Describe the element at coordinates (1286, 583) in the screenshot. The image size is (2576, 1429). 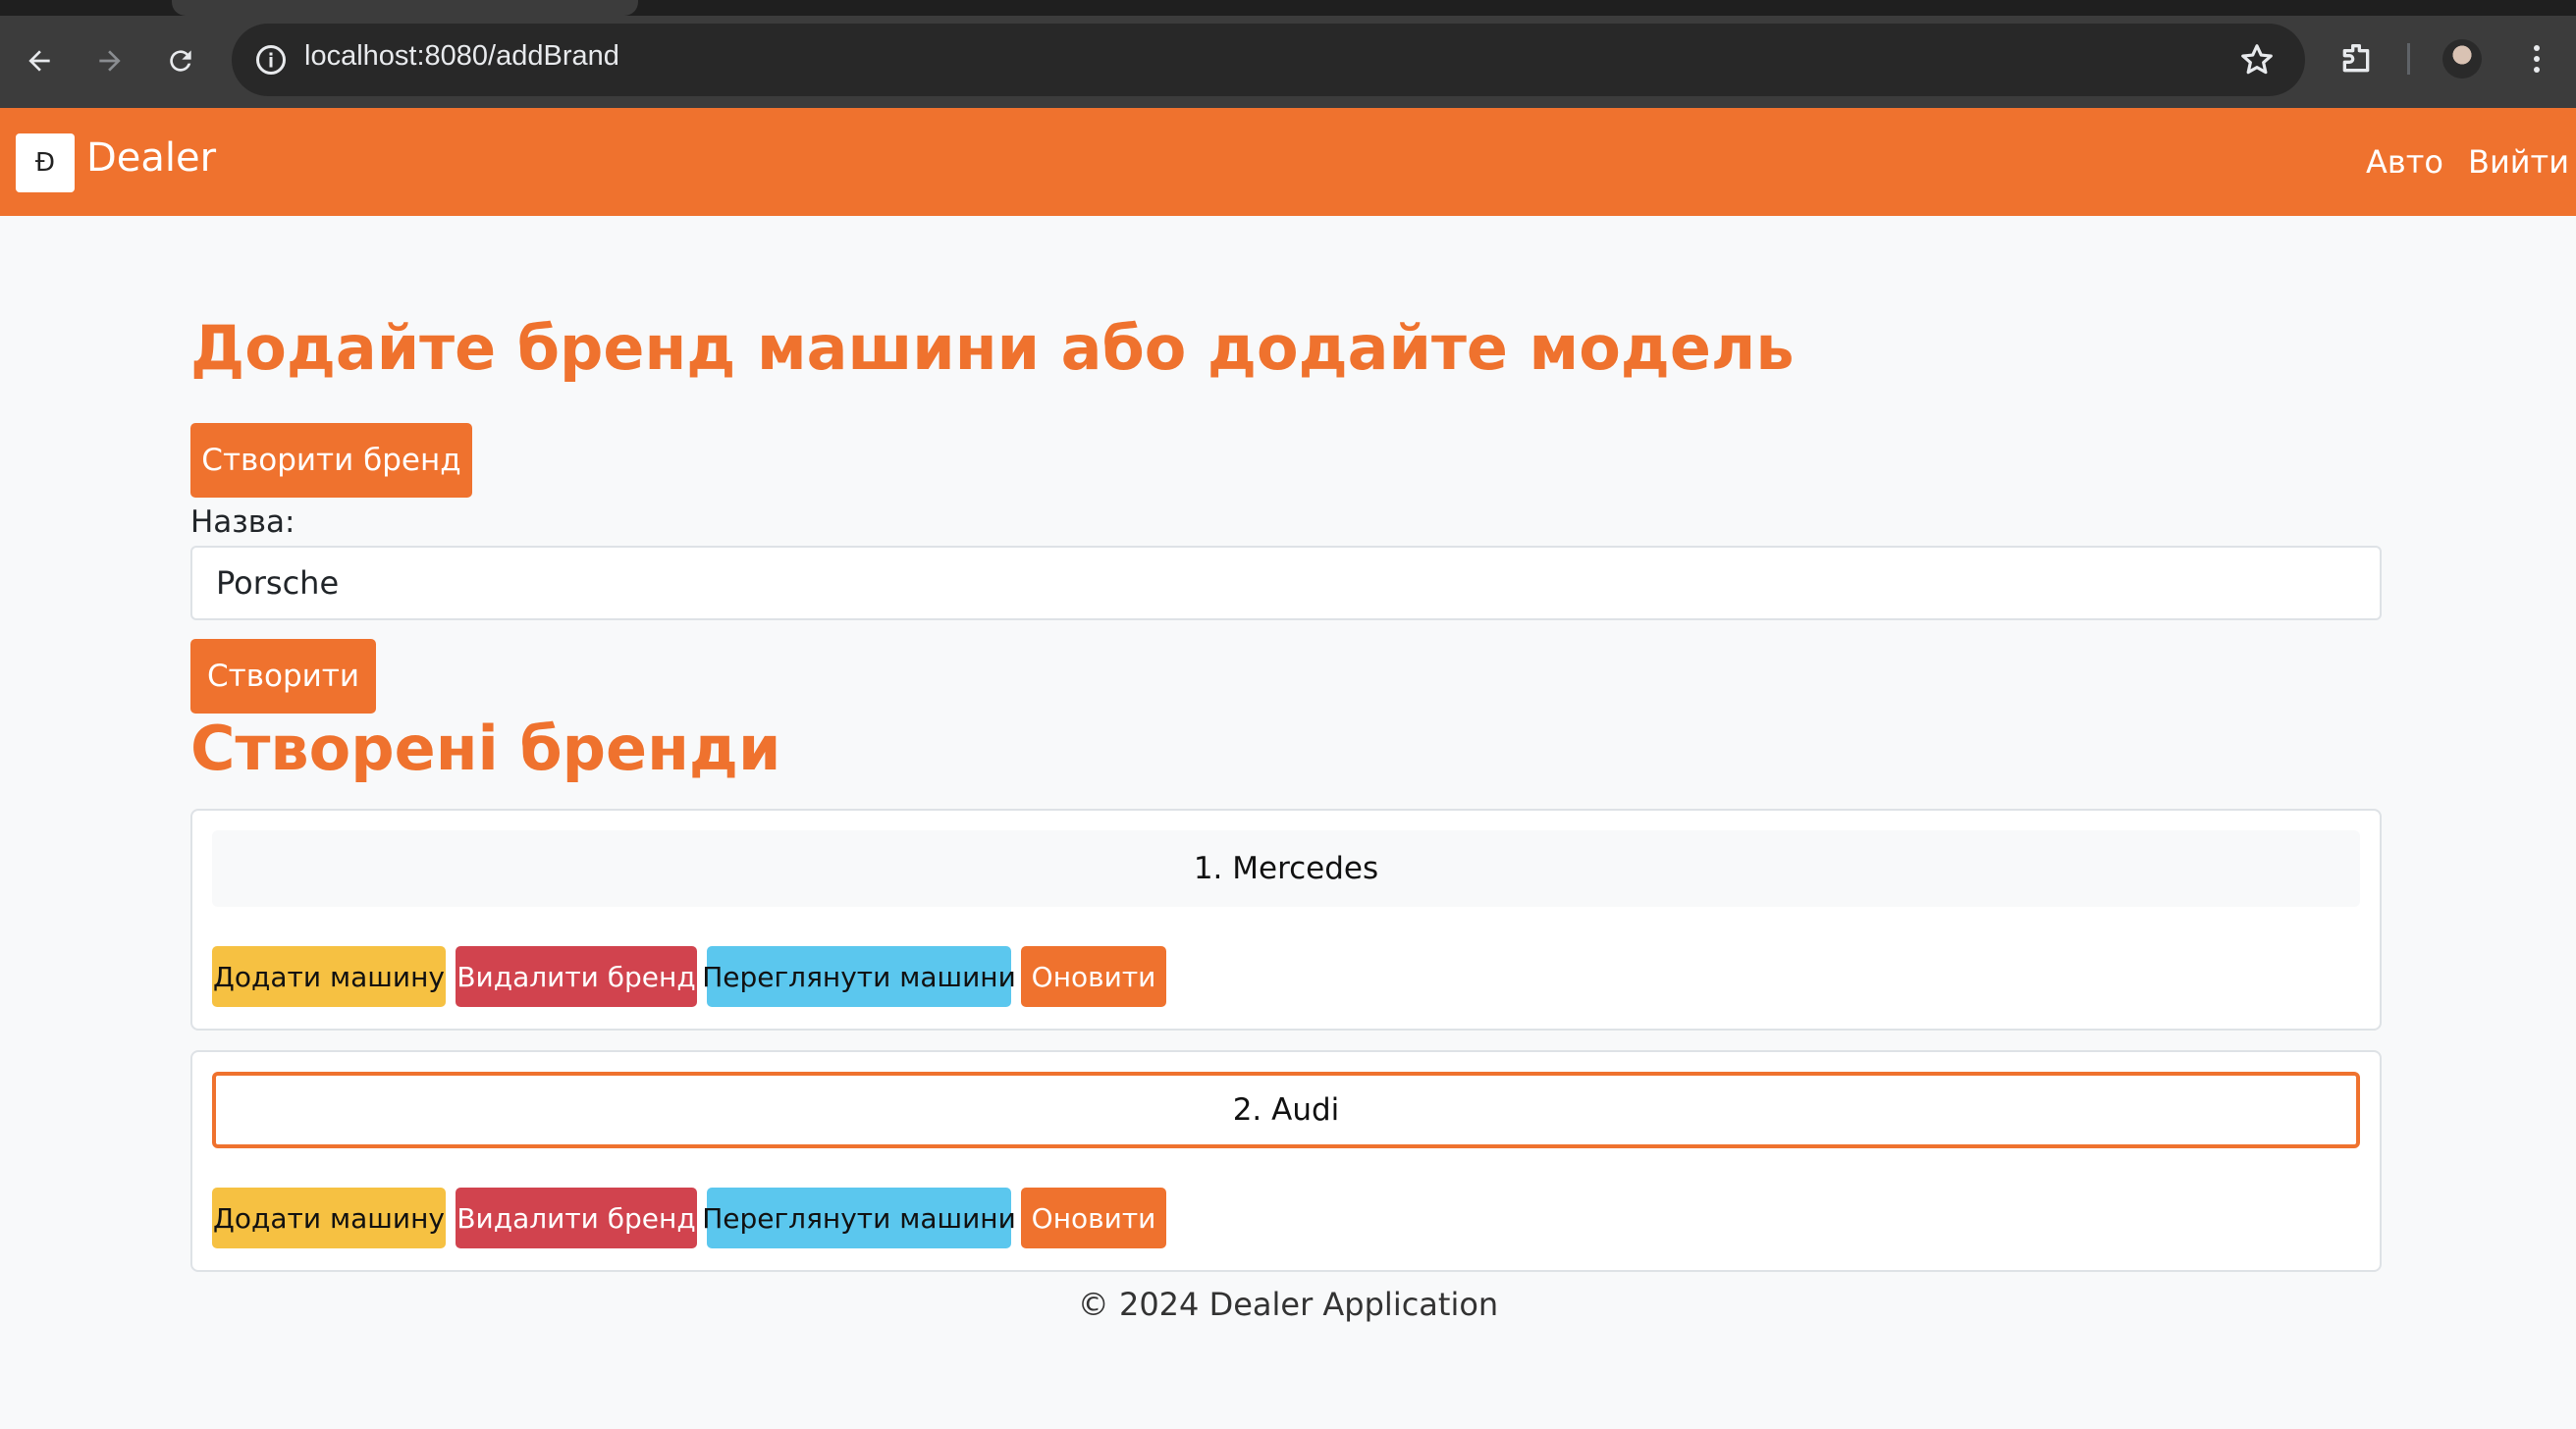
I see `brand-name-input` at that location.